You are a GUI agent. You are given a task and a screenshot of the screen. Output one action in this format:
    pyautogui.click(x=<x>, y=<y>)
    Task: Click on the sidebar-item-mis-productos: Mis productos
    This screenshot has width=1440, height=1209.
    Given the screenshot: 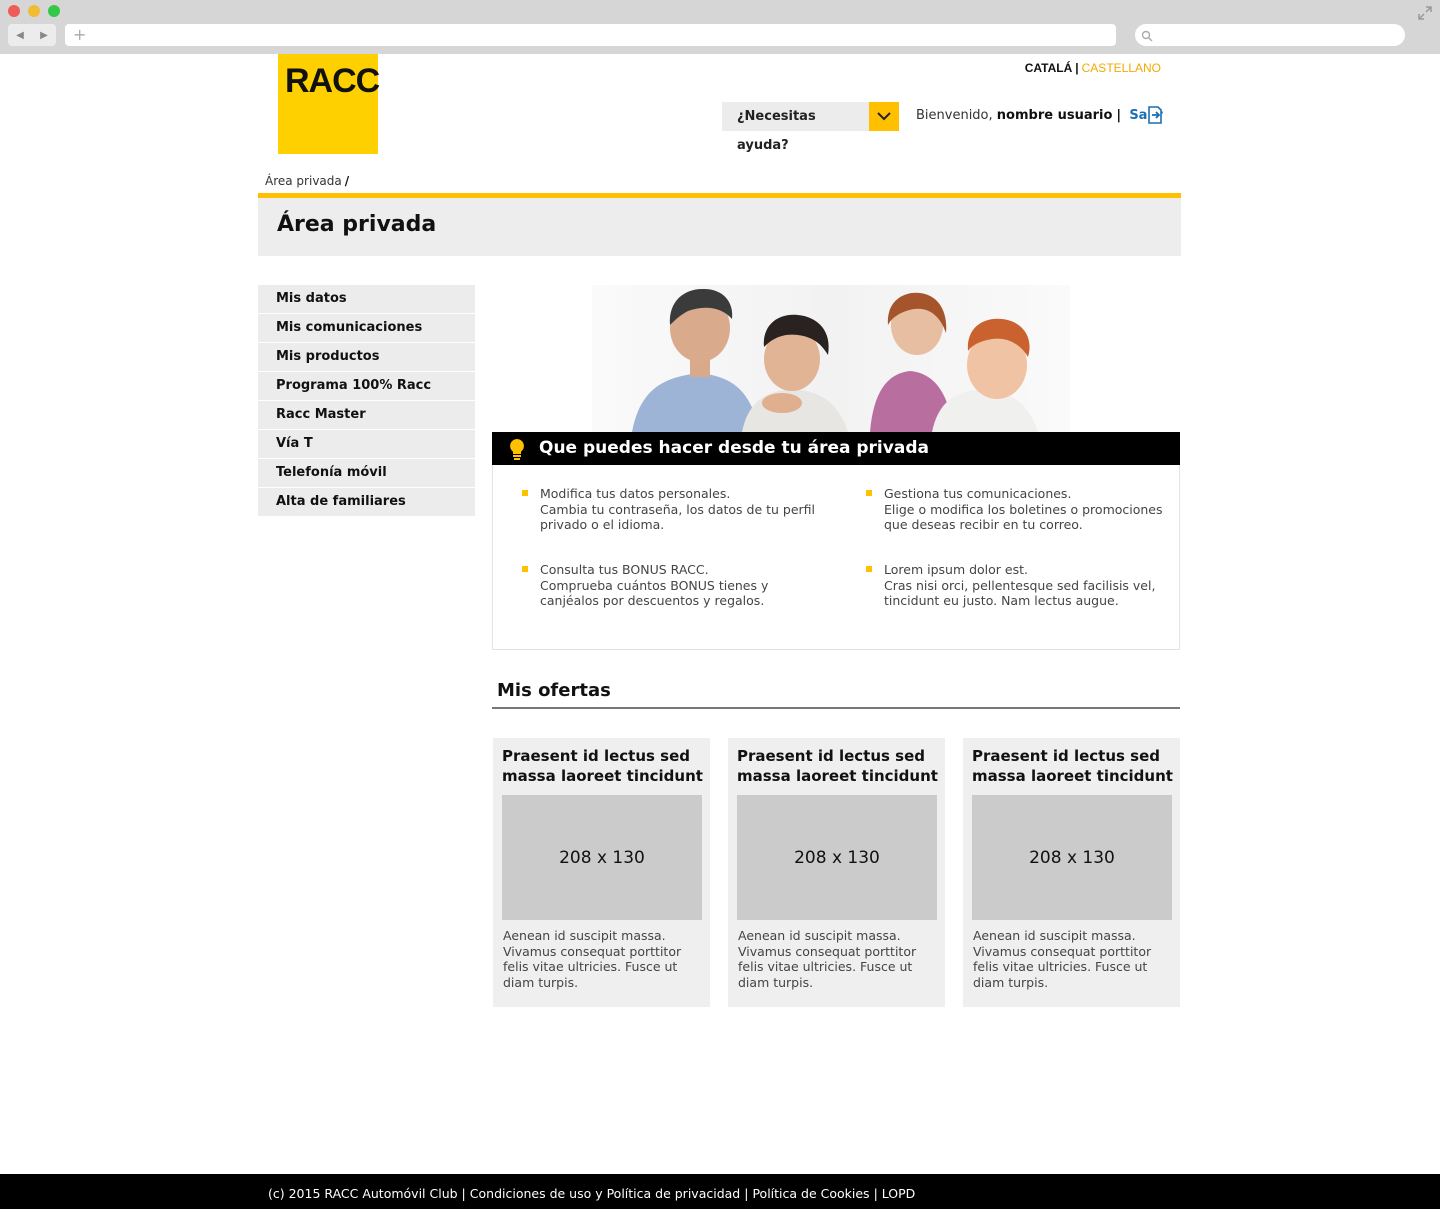 What is the action you would take?
    pyautogui.click(x=366, y=357)
    